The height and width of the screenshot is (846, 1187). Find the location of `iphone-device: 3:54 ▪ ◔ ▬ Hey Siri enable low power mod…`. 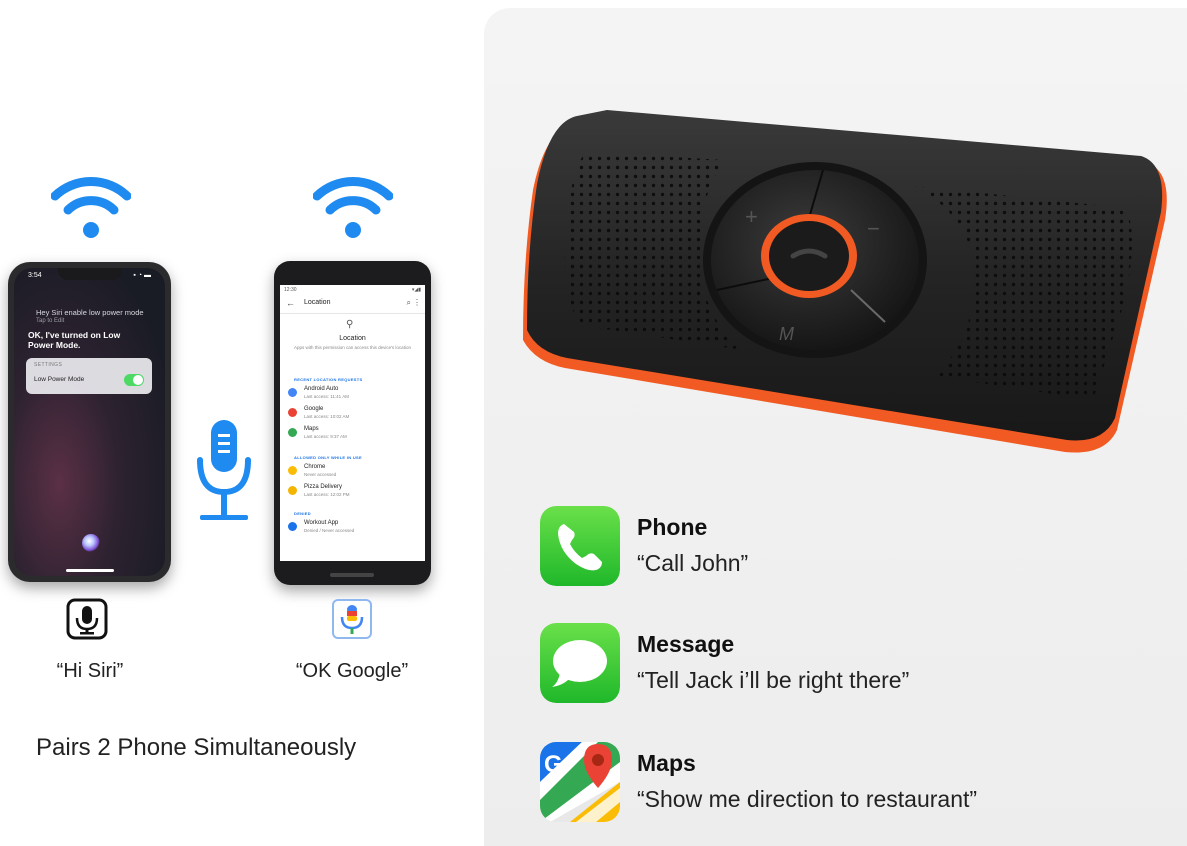

iphone-device: 3:54 ▪ ◔ ▬ Hey Siri enable low power mod… is located at coordinates (89, 422).